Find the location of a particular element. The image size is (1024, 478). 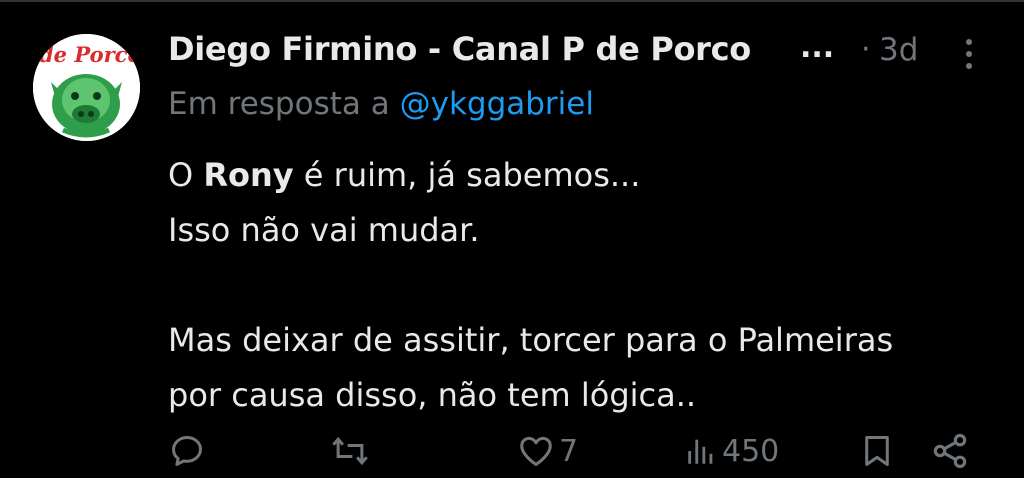

retweet-icon is located at coordinates (350, 451).